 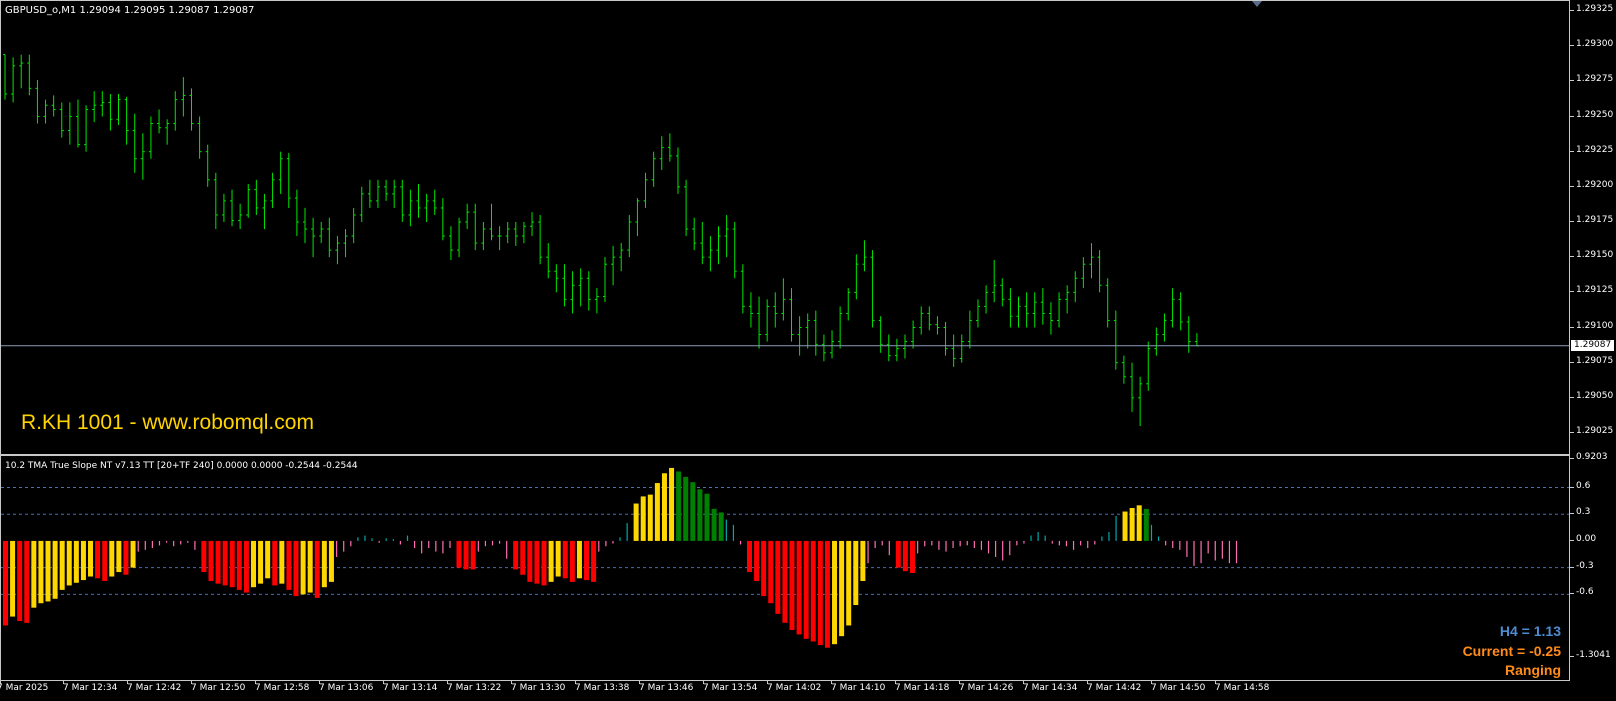 I want to click on time-axis-label: 7 Mar 14:58, so click(x=1242, y=688).